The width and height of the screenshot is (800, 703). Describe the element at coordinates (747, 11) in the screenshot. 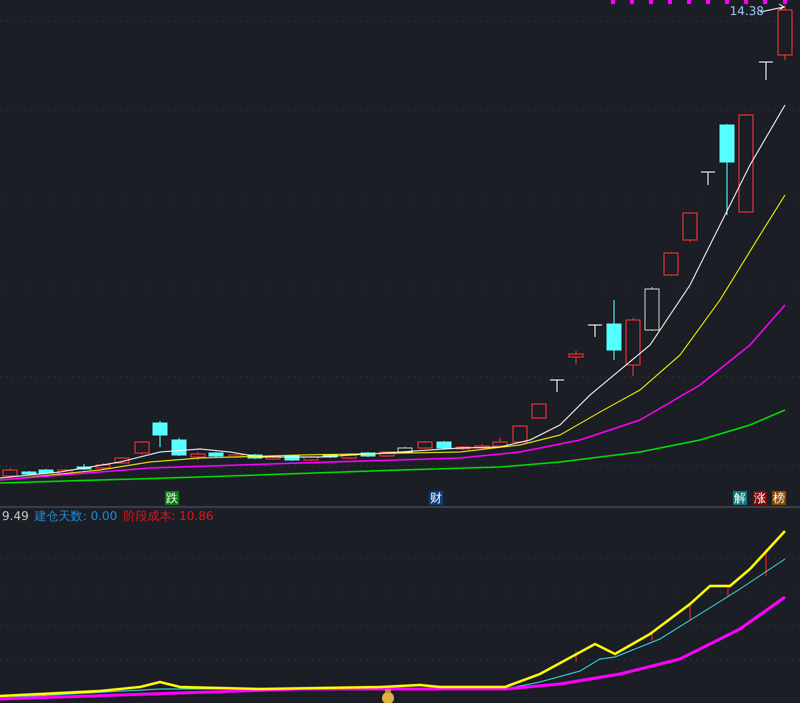

I see `price-label: 14.38` at that location.